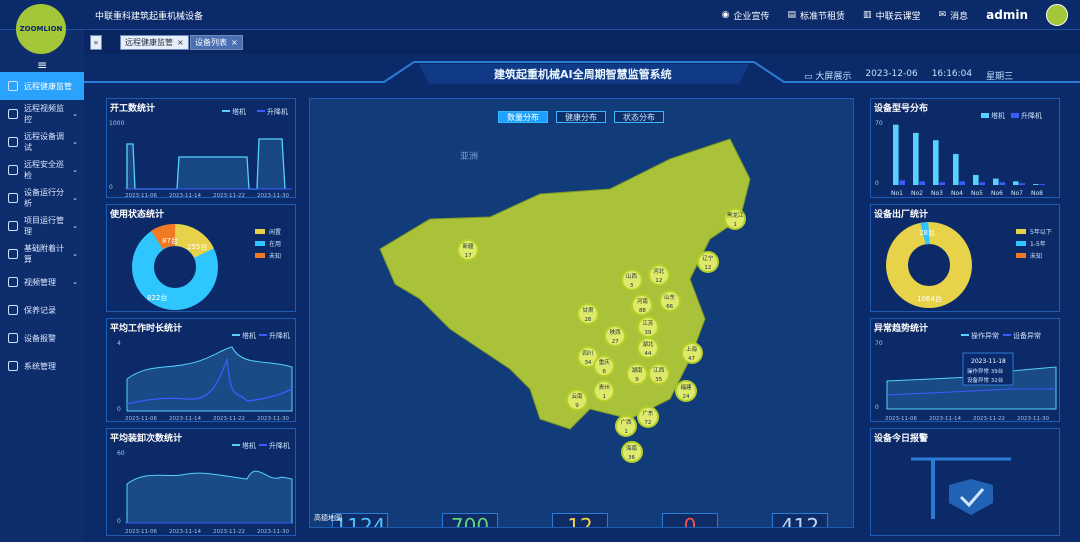 The height and width of the screenshot is (542, 1080). Describe the element at coordinates (170, 240) in the screenshot. I see `svg-text: 87台` at that location.